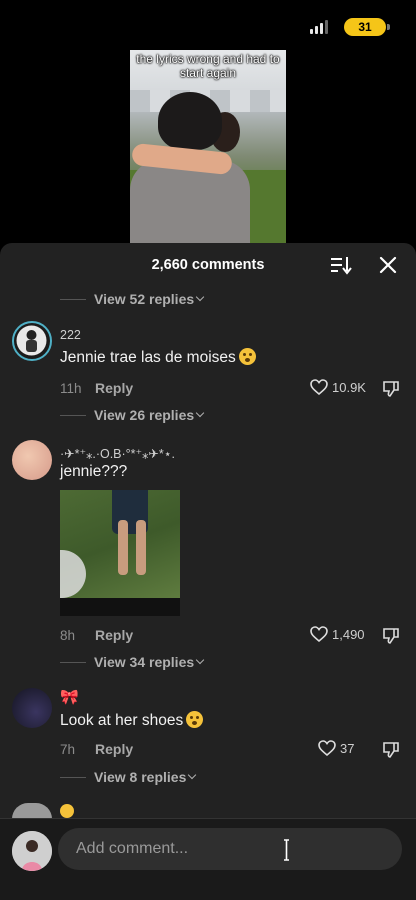  I want to click on view-replies-button: View 34 replies, so click(132, 662).